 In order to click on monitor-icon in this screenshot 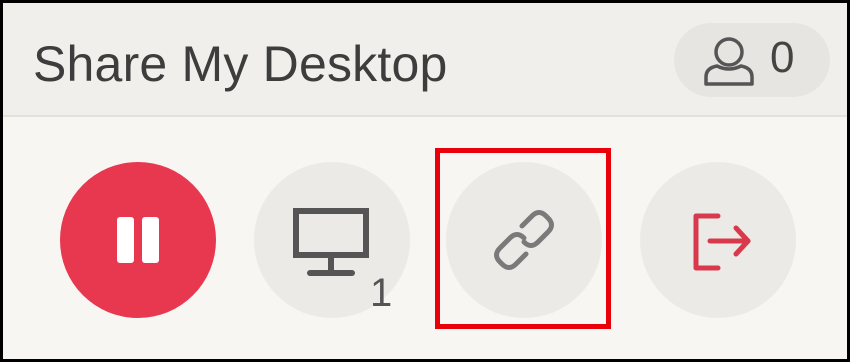, I will do `click(331, 242)`.